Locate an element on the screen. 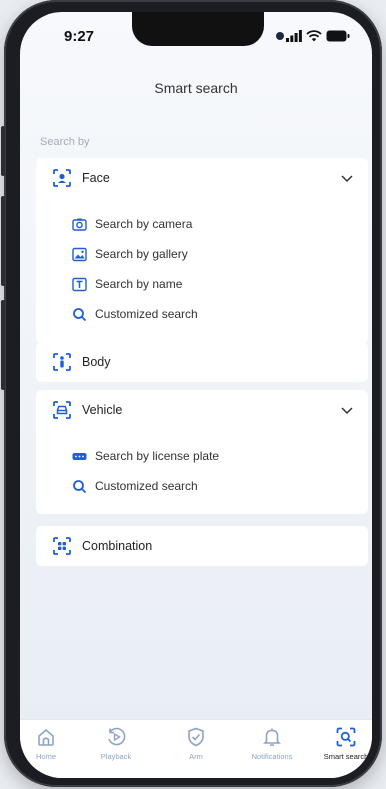 This screenshot has width=386, height=789. camera-icon is located at coordinates (79, 224).